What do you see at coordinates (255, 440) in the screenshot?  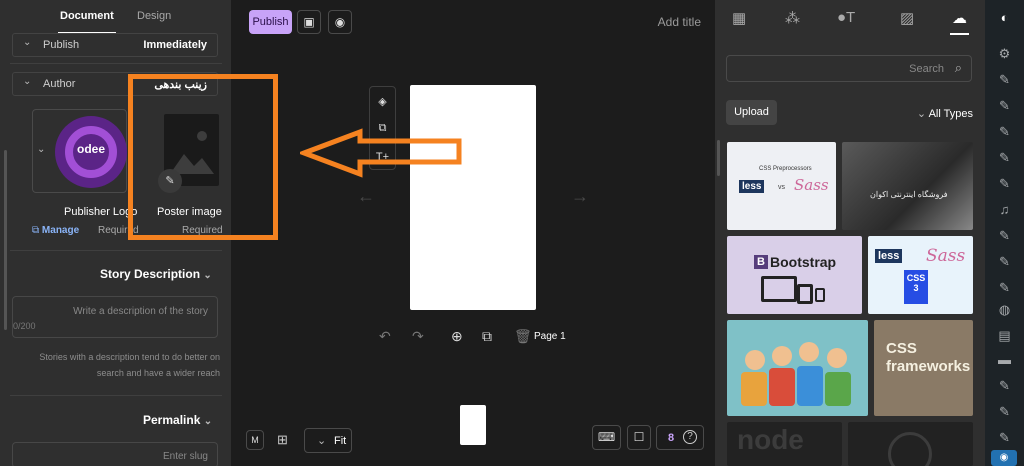 I see `m-icon: M` at bounding box center [255, 440].